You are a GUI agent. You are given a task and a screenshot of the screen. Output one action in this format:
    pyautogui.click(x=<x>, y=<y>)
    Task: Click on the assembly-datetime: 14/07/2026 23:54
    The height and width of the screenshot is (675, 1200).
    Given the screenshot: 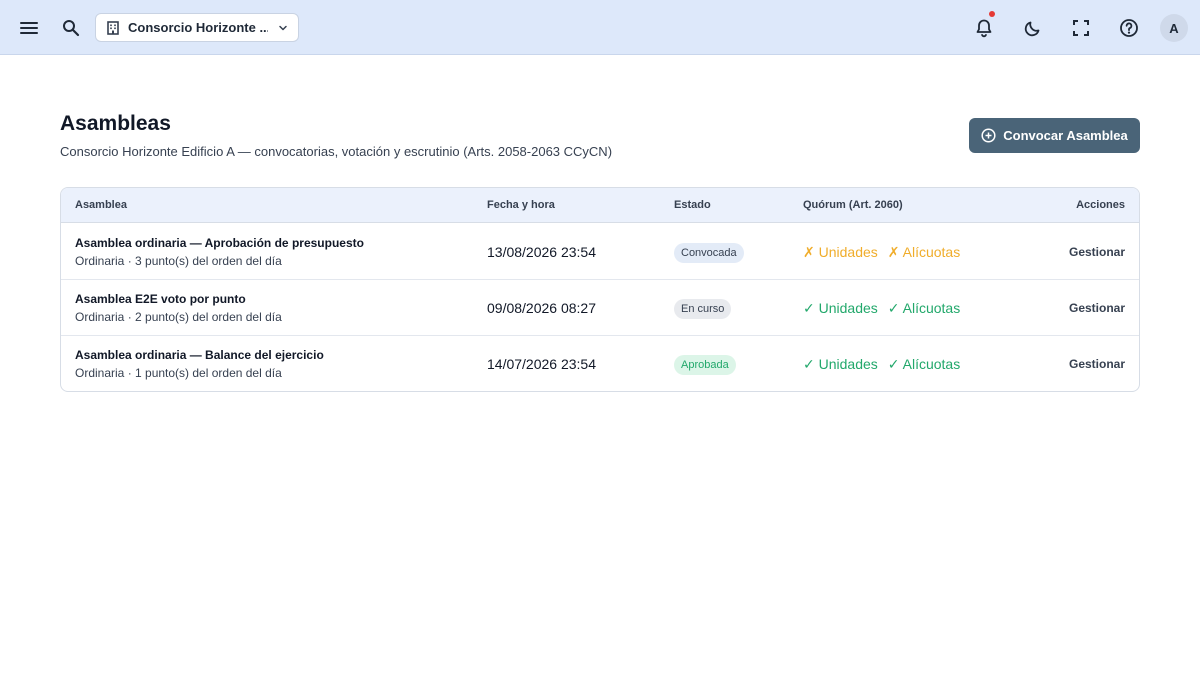 What is the action you would take?
    pyautogui.click(x=541, y=364)
    